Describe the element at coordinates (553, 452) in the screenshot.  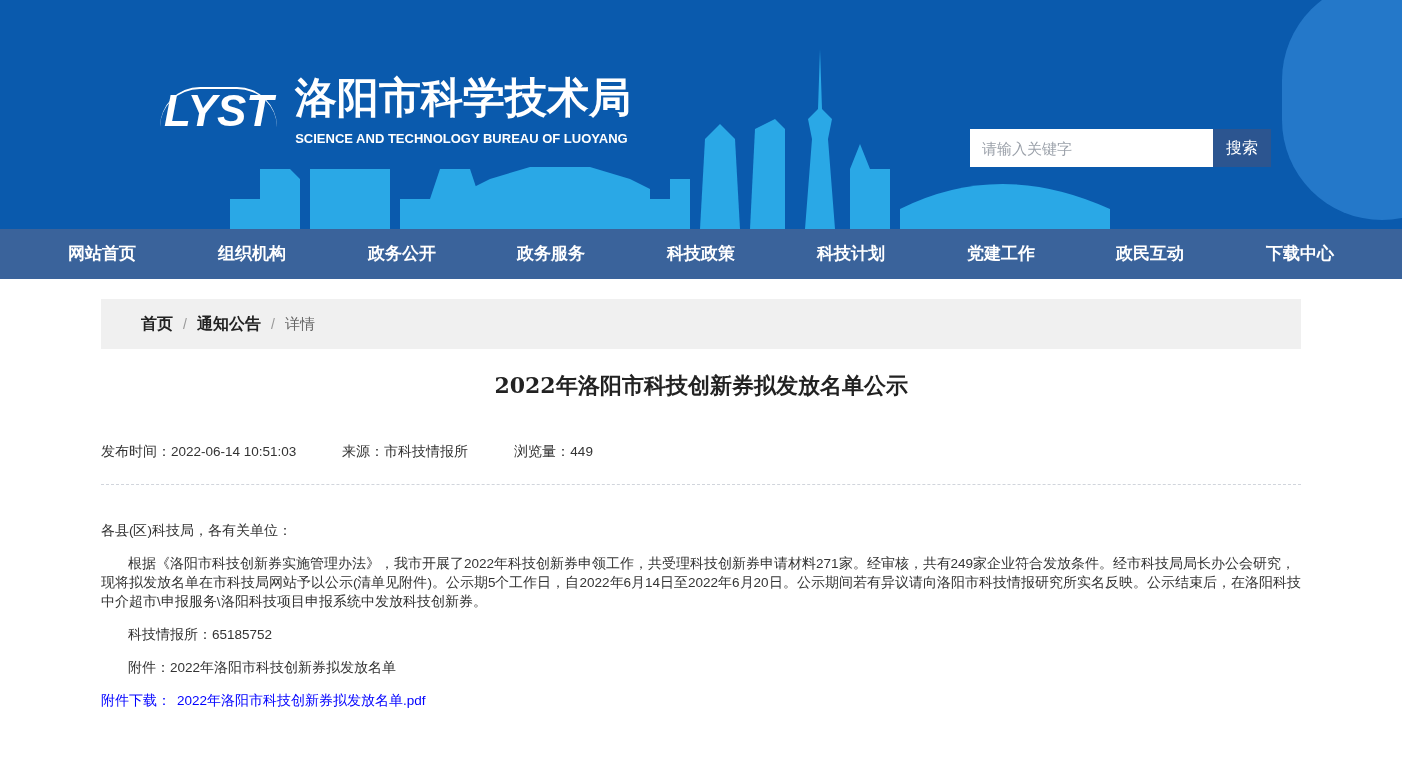
I see `meta-info: 浏览量：449` at that location.